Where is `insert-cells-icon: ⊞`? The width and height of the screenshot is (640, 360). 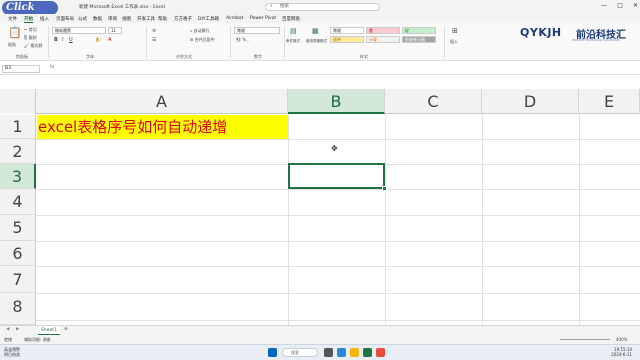 insert-cells-icon: ⊞ is located at coordinates (455, 31).